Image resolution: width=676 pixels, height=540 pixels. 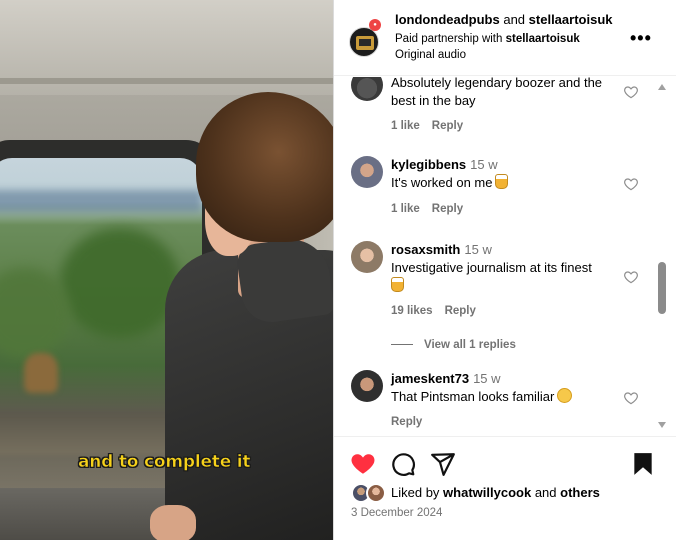 What do you see at coordinates (164, 462) in the screenshot?
I see `video-caption: and to complete it` at bounding box center [164, 462].